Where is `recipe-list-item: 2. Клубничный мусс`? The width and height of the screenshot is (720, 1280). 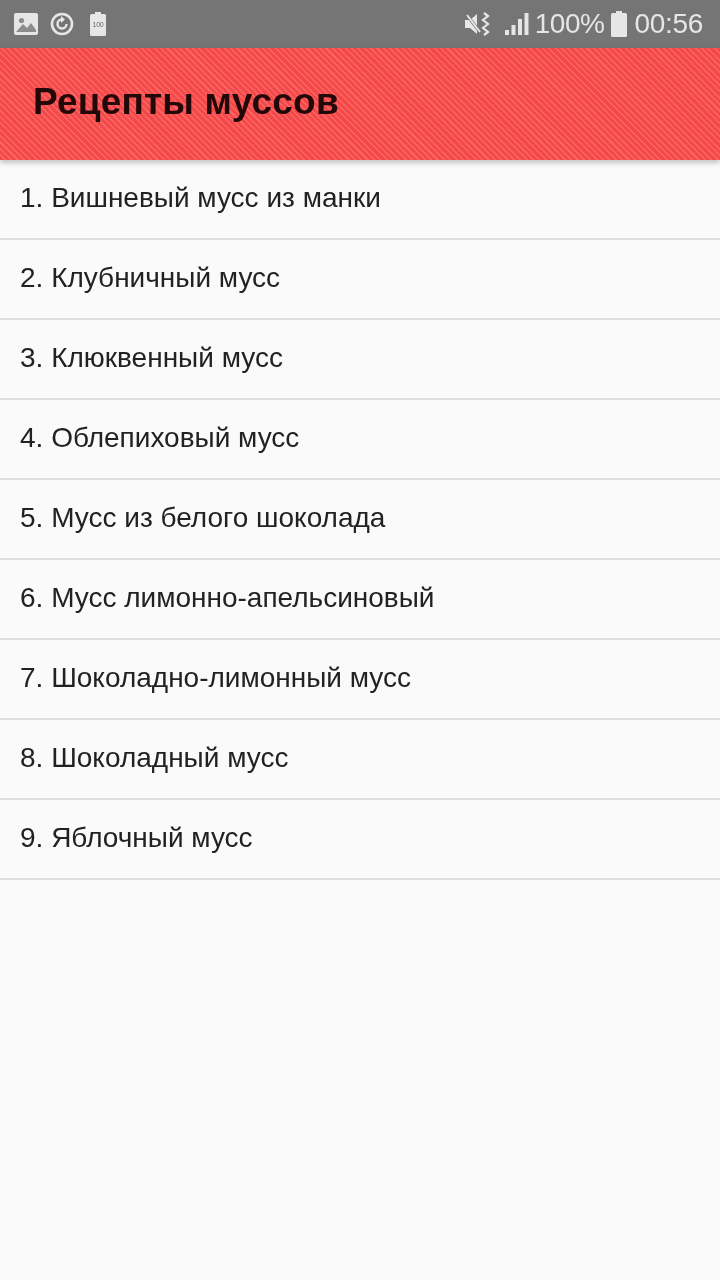
recipe-list-item: 2. Клубничный мусс is located at coordinates (360, 280).